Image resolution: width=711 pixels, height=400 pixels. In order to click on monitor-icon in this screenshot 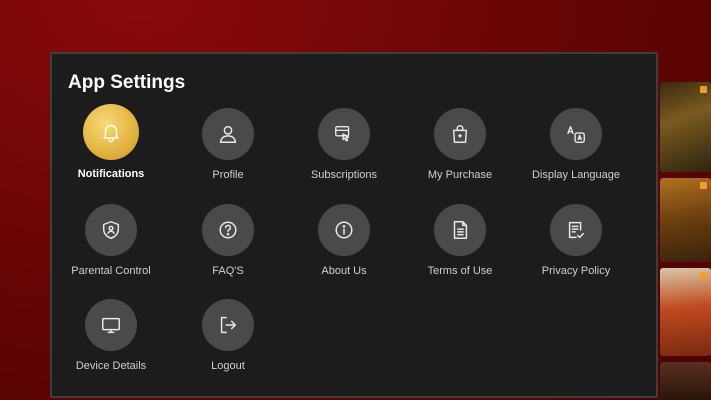, I will do `click(111, 325)`.